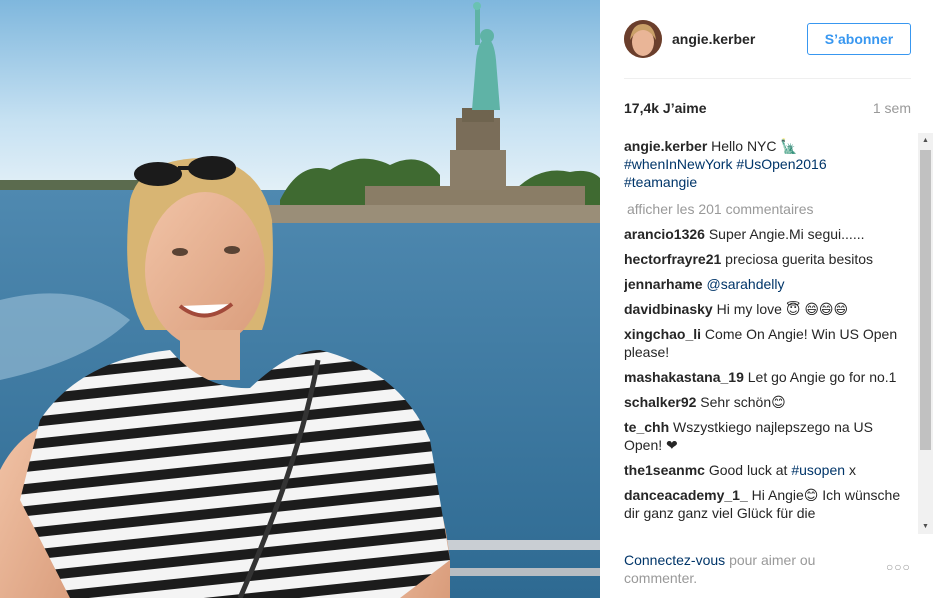  I want to click on avatar-image, so click(643, 39).